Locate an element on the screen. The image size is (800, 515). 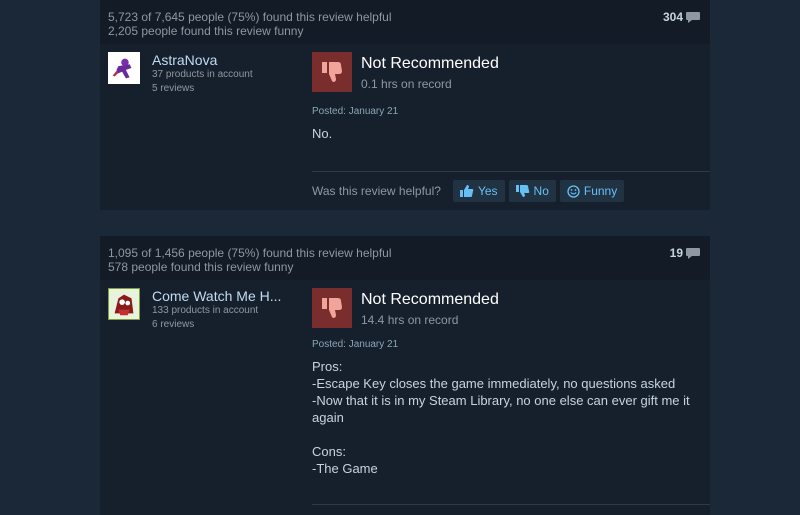
hours-on-record: 0.1 hrs on record is located at coordinates (406, 84).